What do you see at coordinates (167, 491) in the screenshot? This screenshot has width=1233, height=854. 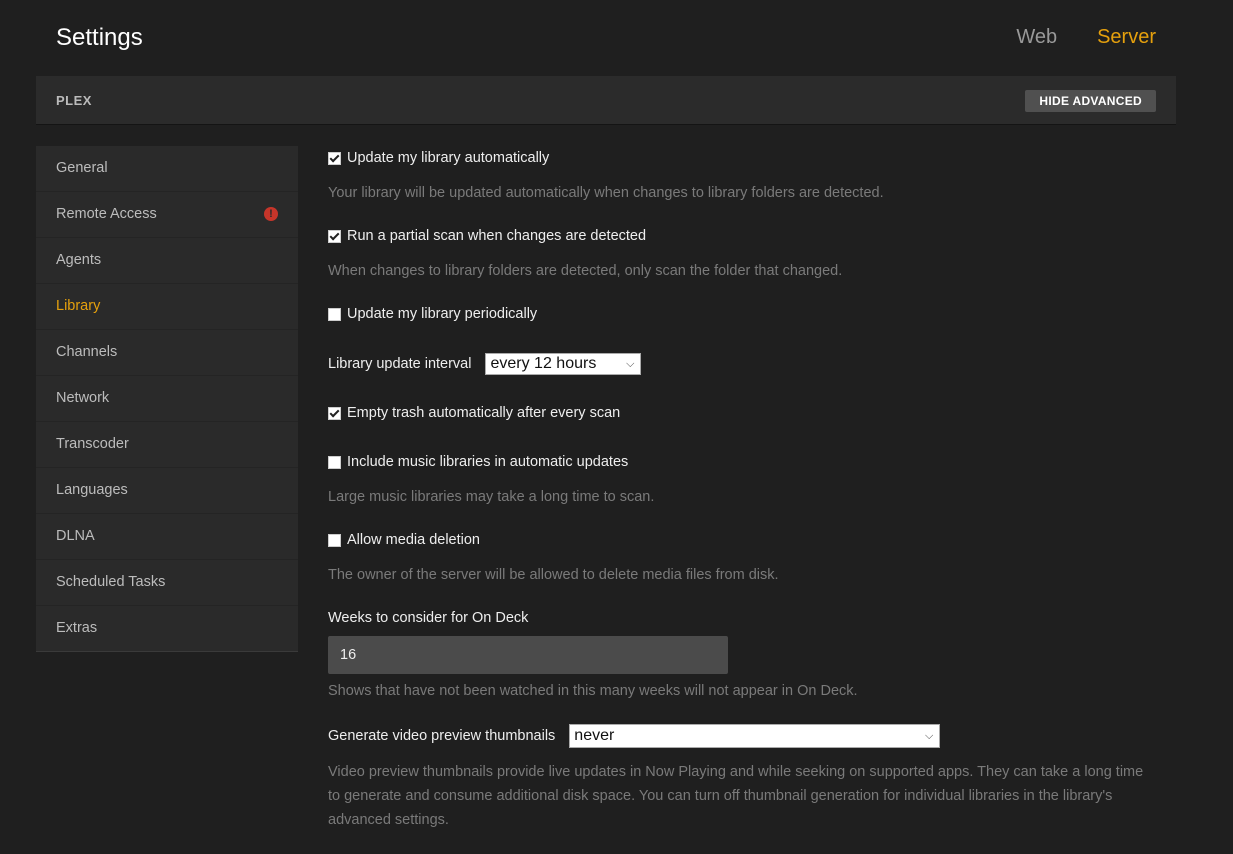 I see `sidebar-item-languages: Languages` at bounding box center [167, 491].